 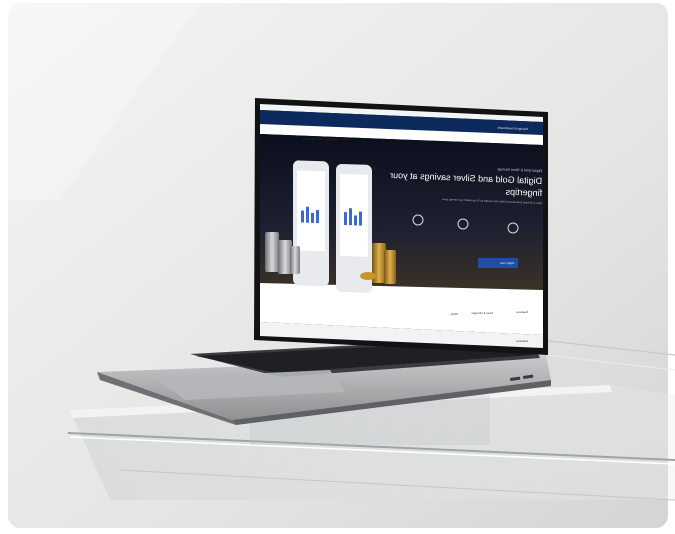 I want to click on tab-fees: Fees & Charges, so click(x=482, y=313).